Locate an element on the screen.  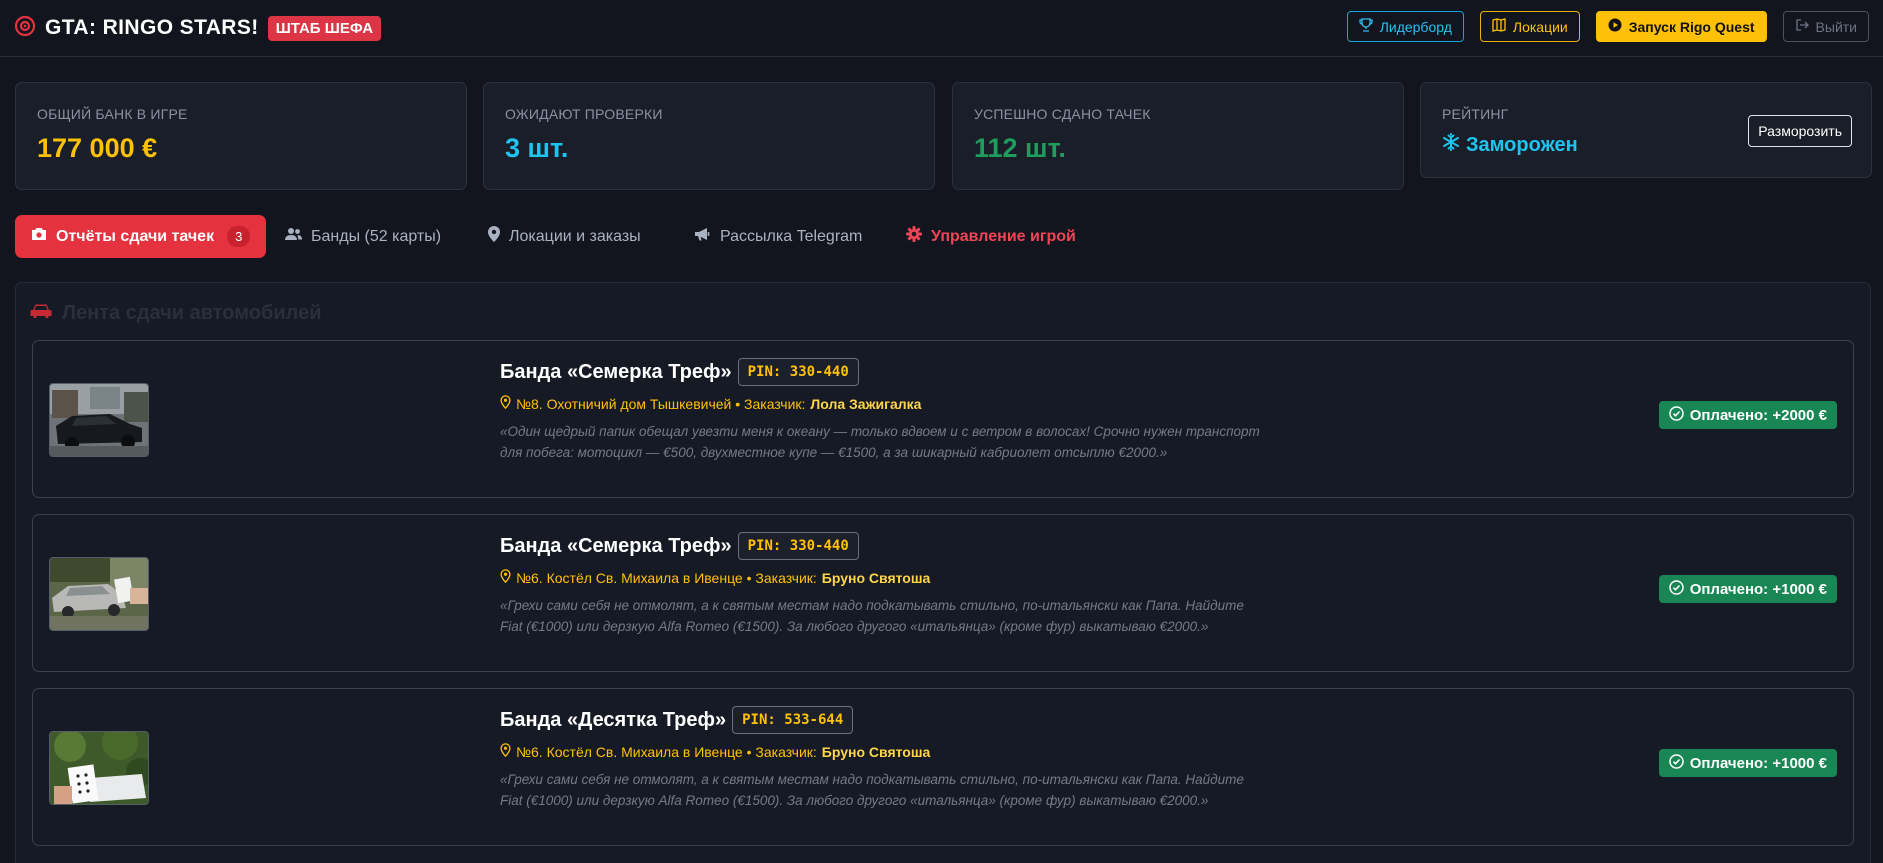
brand: GTA: RINGO STARS! ШТАБ ШЕФА is located at coordinates (198, 28).